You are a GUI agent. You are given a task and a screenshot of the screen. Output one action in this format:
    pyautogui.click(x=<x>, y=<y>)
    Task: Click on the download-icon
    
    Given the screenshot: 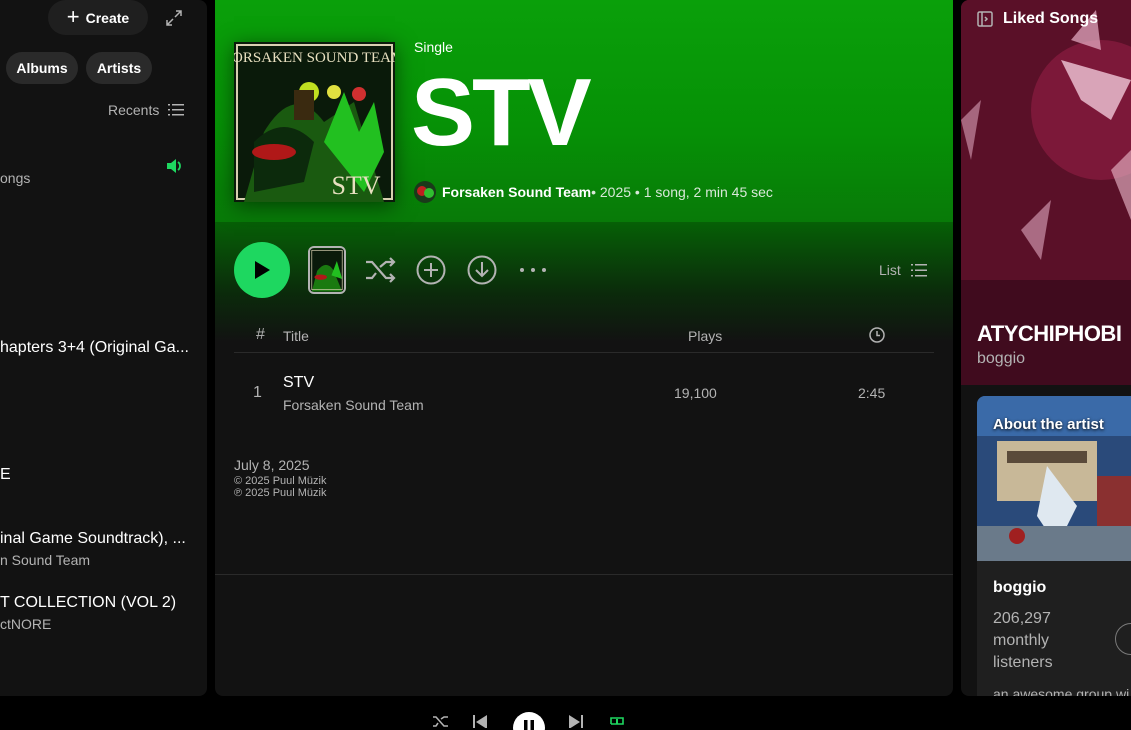 What is the action you would take?
    pyautogui.click(x=482, y=270)
    